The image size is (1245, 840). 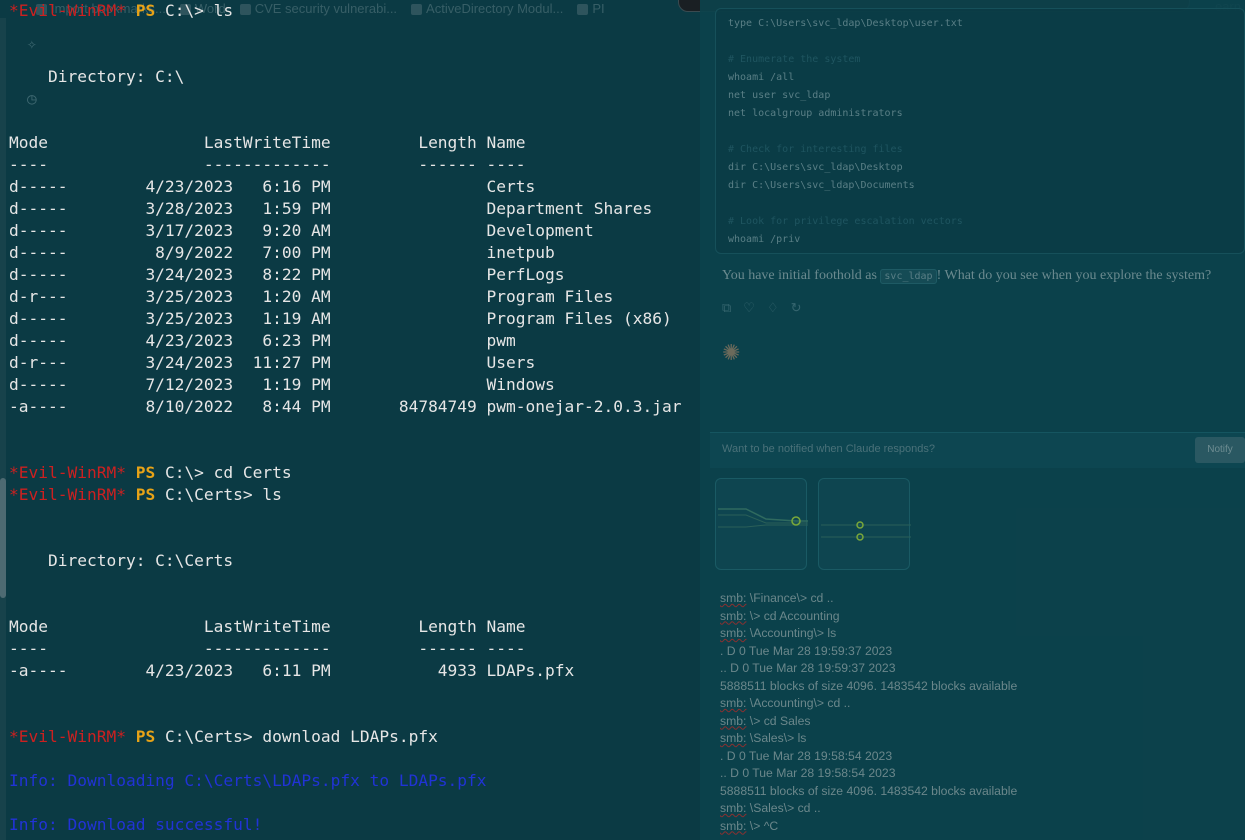 What do you see at coordinates (794, 59) in the screenshot?
I see `code-comment-line: # Enumerate the system` at bounding box center [794, 59].